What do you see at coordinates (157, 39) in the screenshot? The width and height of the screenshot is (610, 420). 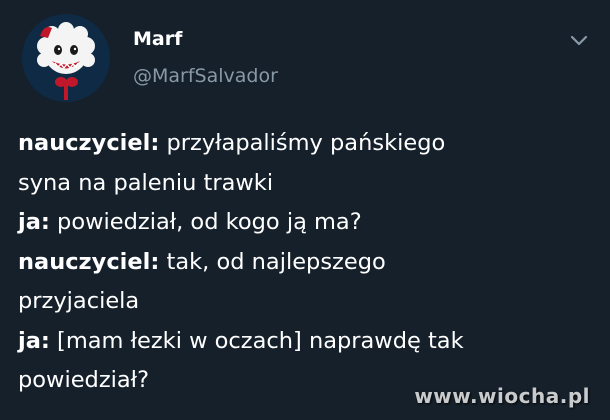 I see `author-name: Marf` at bounding box center [157, 39].